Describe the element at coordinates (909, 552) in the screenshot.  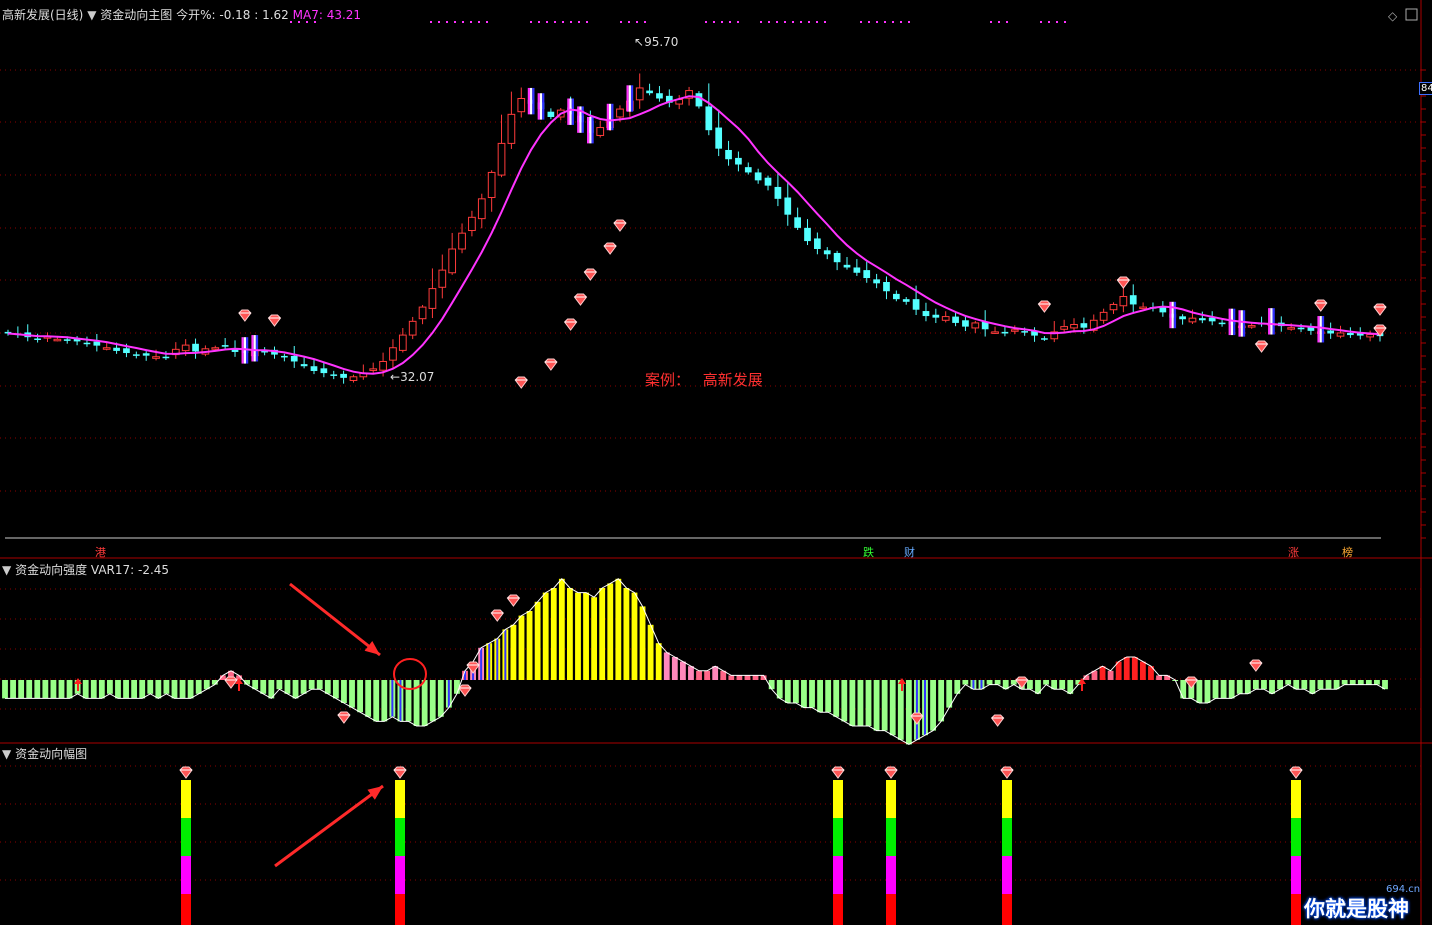
I see `event-label-cai: 财` at that location.